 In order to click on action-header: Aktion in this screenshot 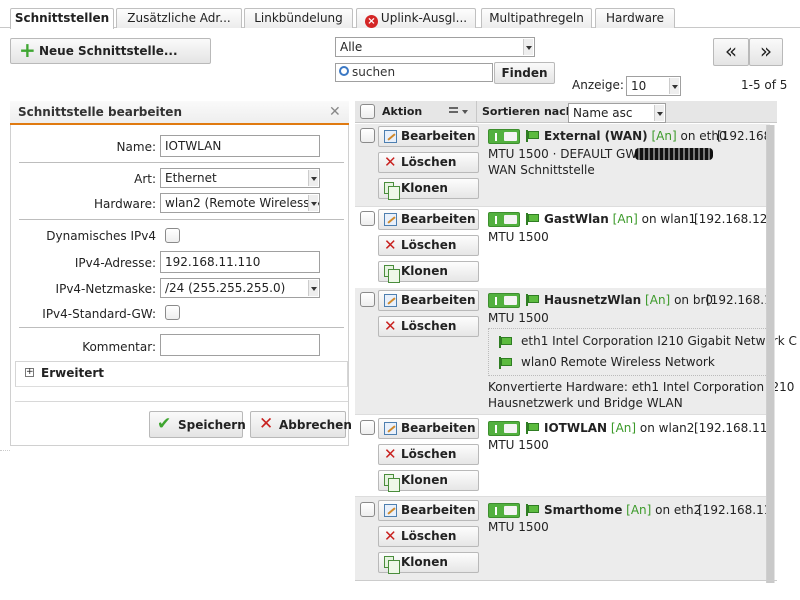, I will do `click(402, 111)`.